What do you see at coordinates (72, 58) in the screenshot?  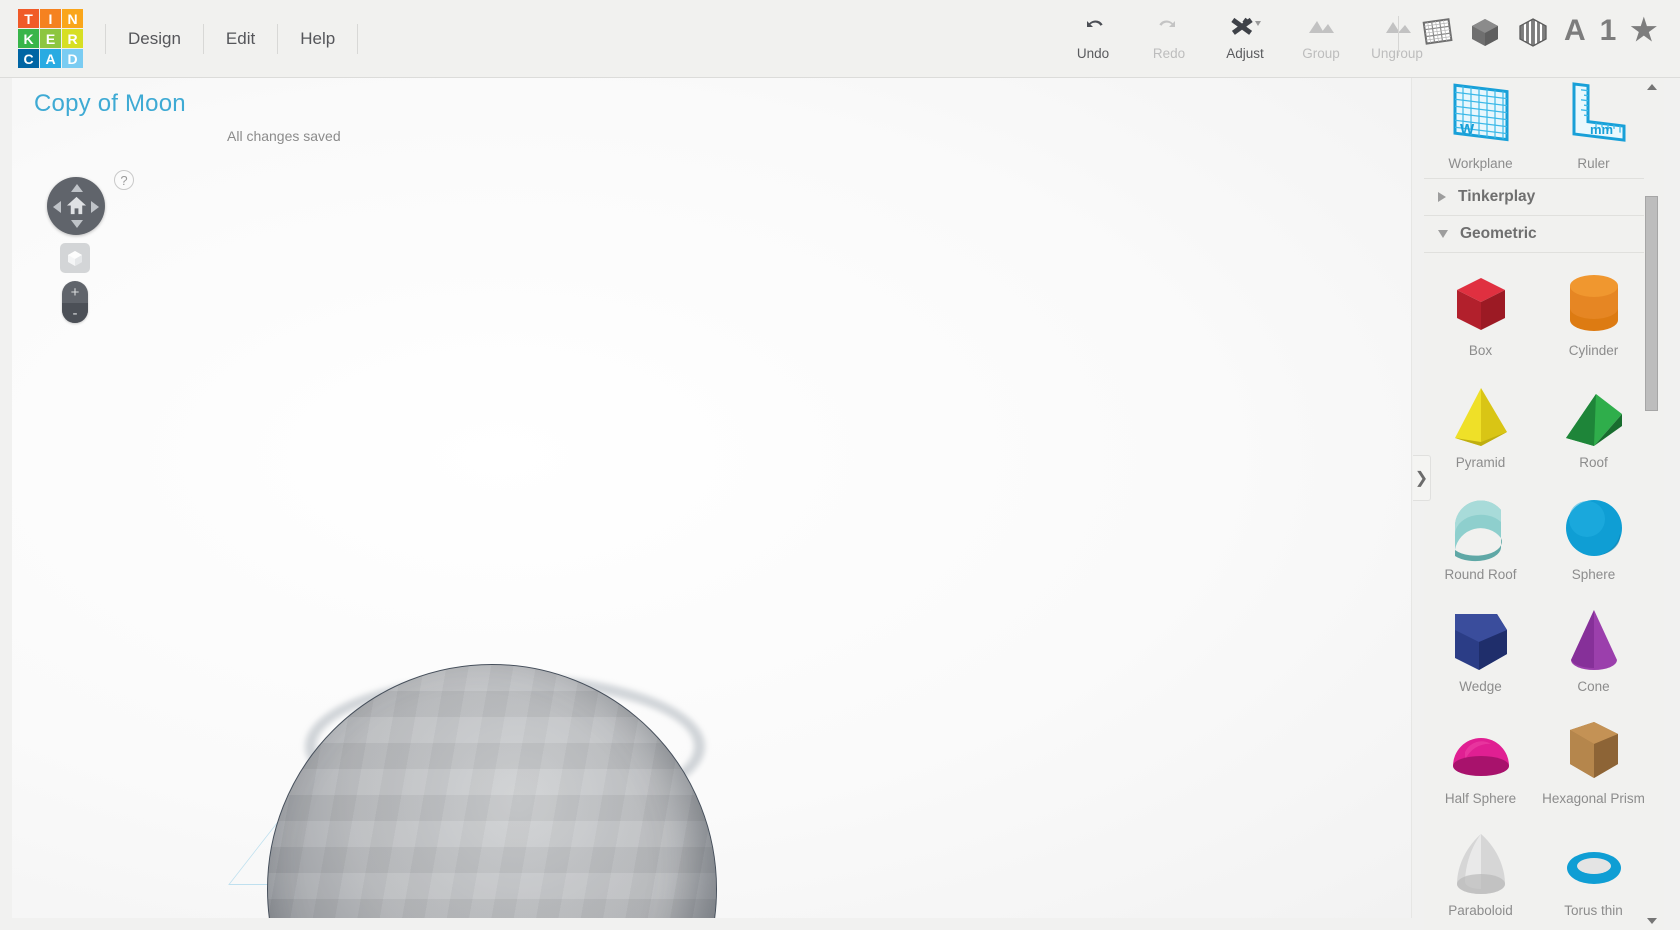 I see `logo-tile-d: D` at bounding box center [72, 58].